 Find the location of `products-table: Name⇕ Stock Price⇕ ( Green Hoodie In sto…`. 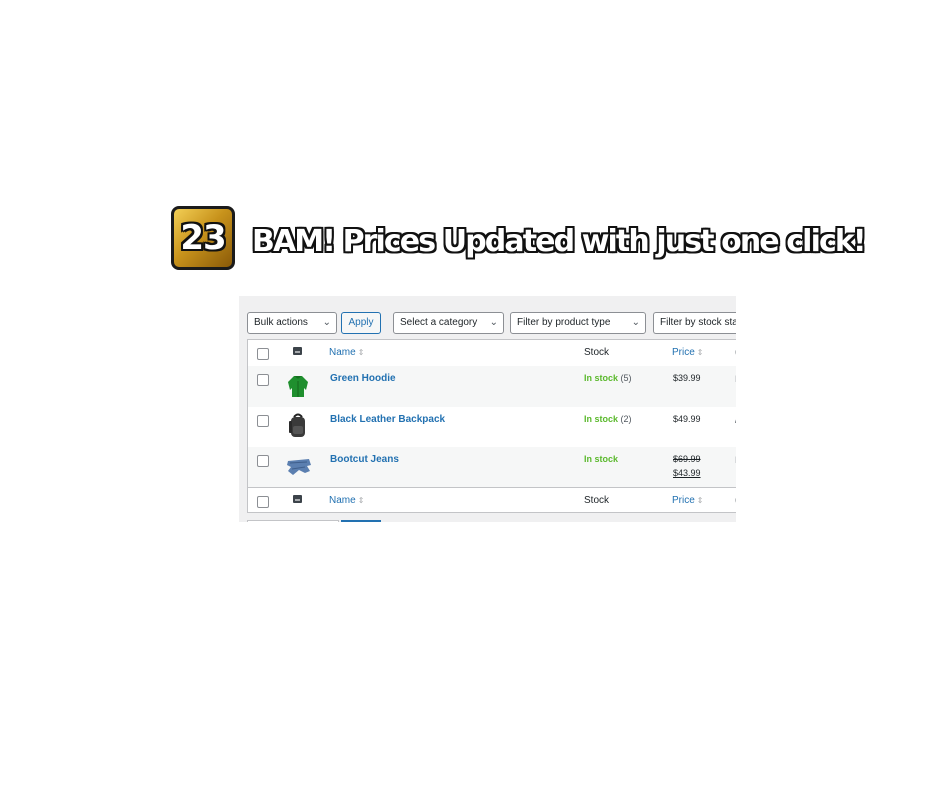

products-table: Name⇕ Stock Price⇕ ( Green Hoodie In sto… is located at coordinates (491, 426).